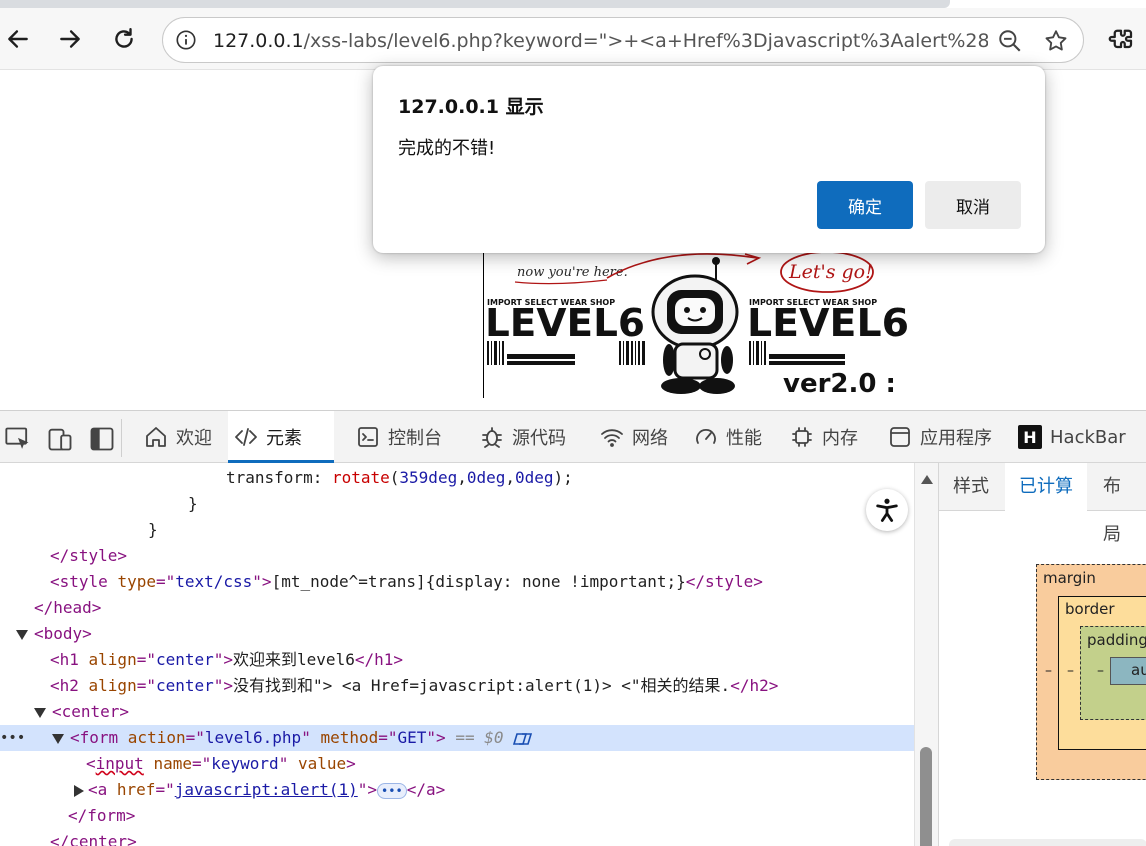  I want to click on code-icon, so click(246, 437).